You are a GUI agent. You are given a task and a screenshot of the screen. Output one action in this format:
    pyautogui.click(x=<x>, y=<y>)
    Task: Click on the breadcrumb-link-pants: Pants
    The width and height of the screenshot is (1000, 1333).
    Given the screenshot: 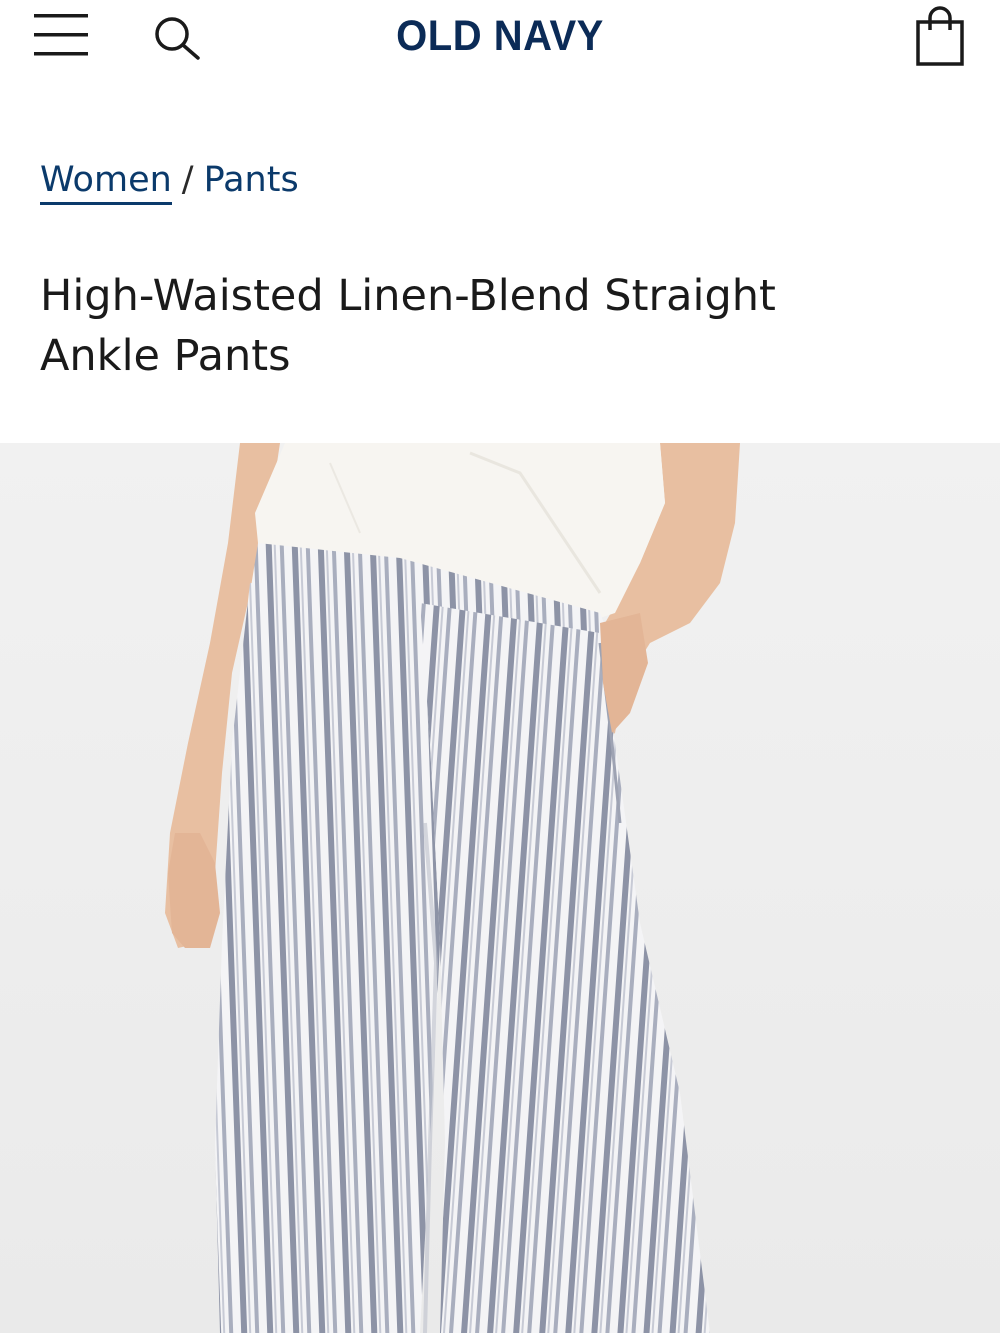 What is the action you would take?
    pyautogui.click(x=251, y=180)
    